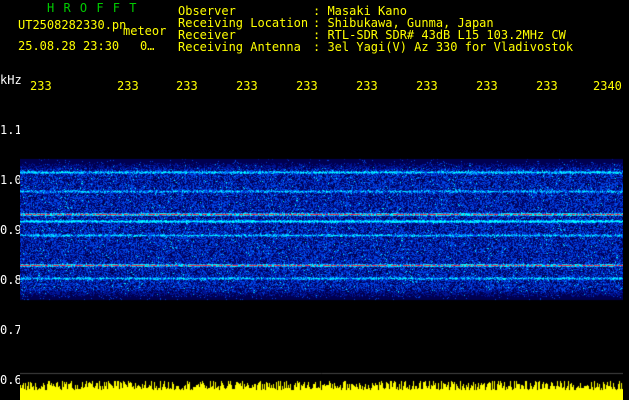 This screenshot has width=629, height=400. Describe the element at coordinates (11, 180) in the screenshot. I see `freq-tick: 1.0` at that location.